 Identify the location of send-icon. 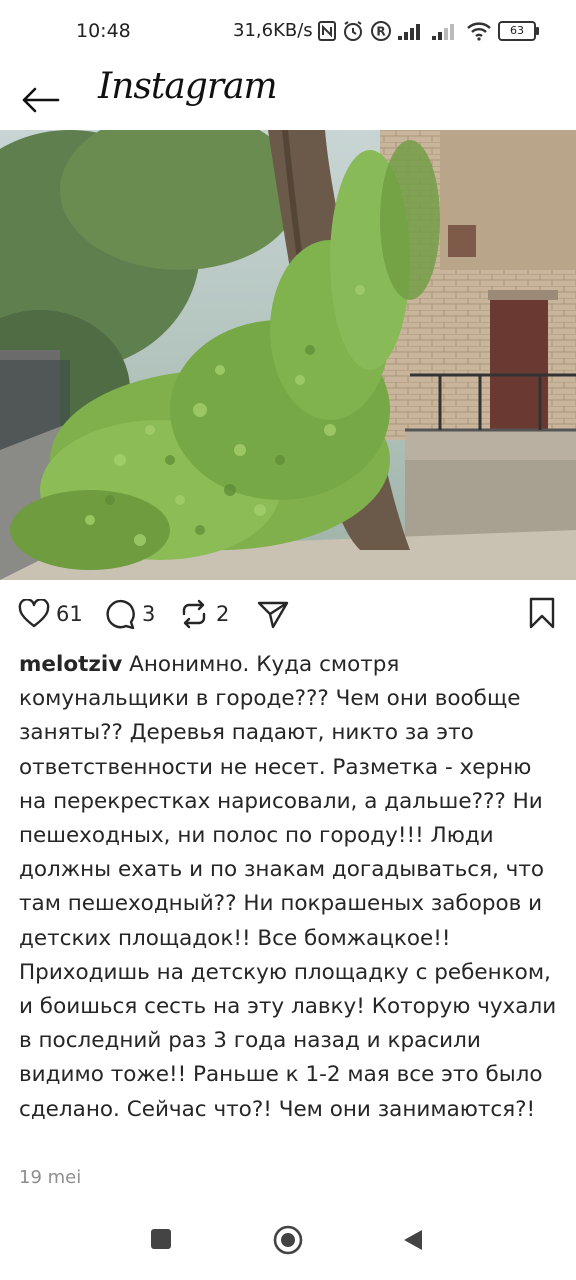
(273, 615).